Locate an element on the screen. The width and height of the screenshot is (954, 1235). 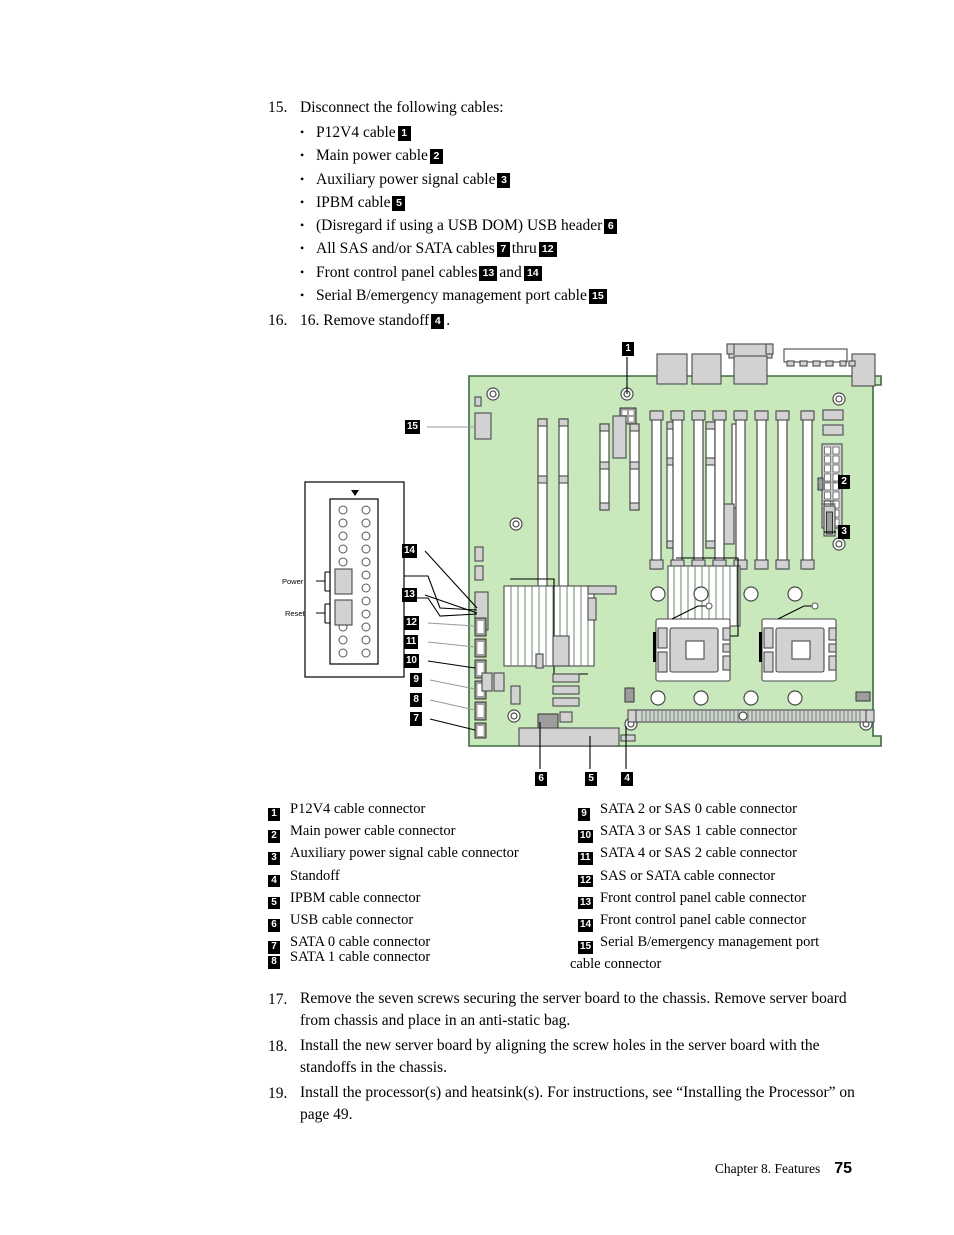
legend-item: 1 P12V4 cable connector is located at coordinates (418, 811).